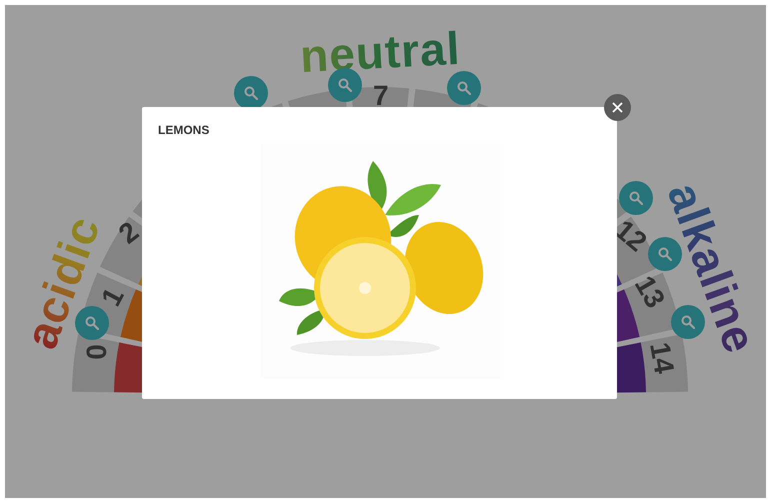  I want to click on ph-number: 7, so click(381, 96).